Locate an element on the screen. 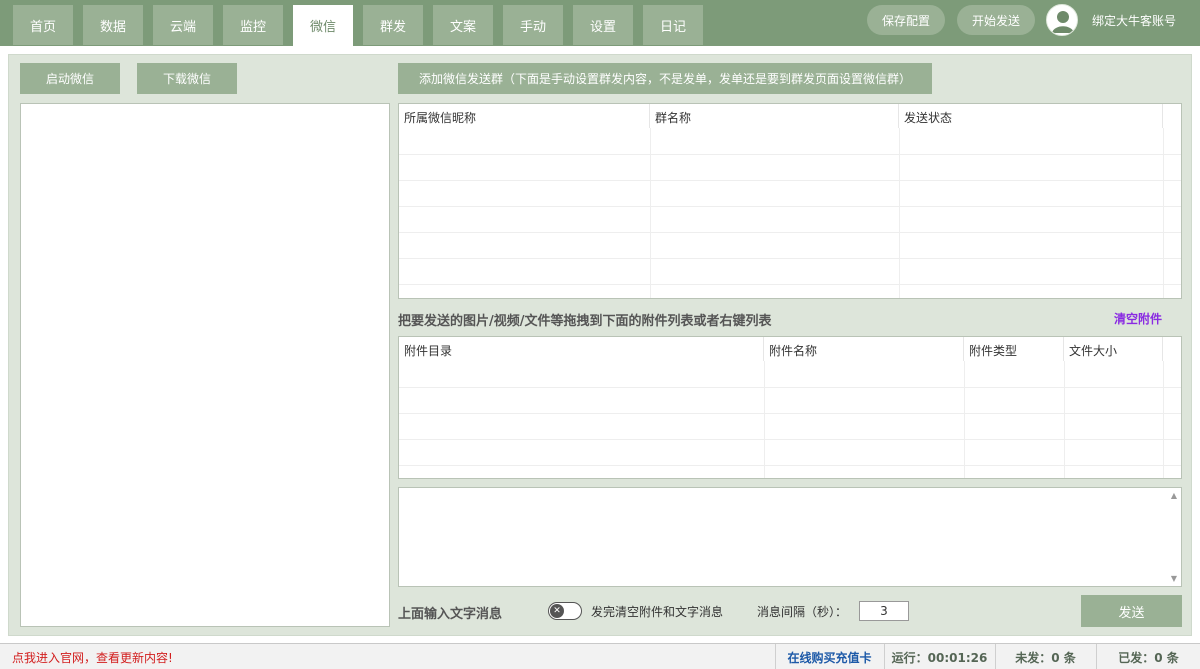 The width and height of the screenshot is (1200, 669). user-icon is located at coordinates (1063, 22).